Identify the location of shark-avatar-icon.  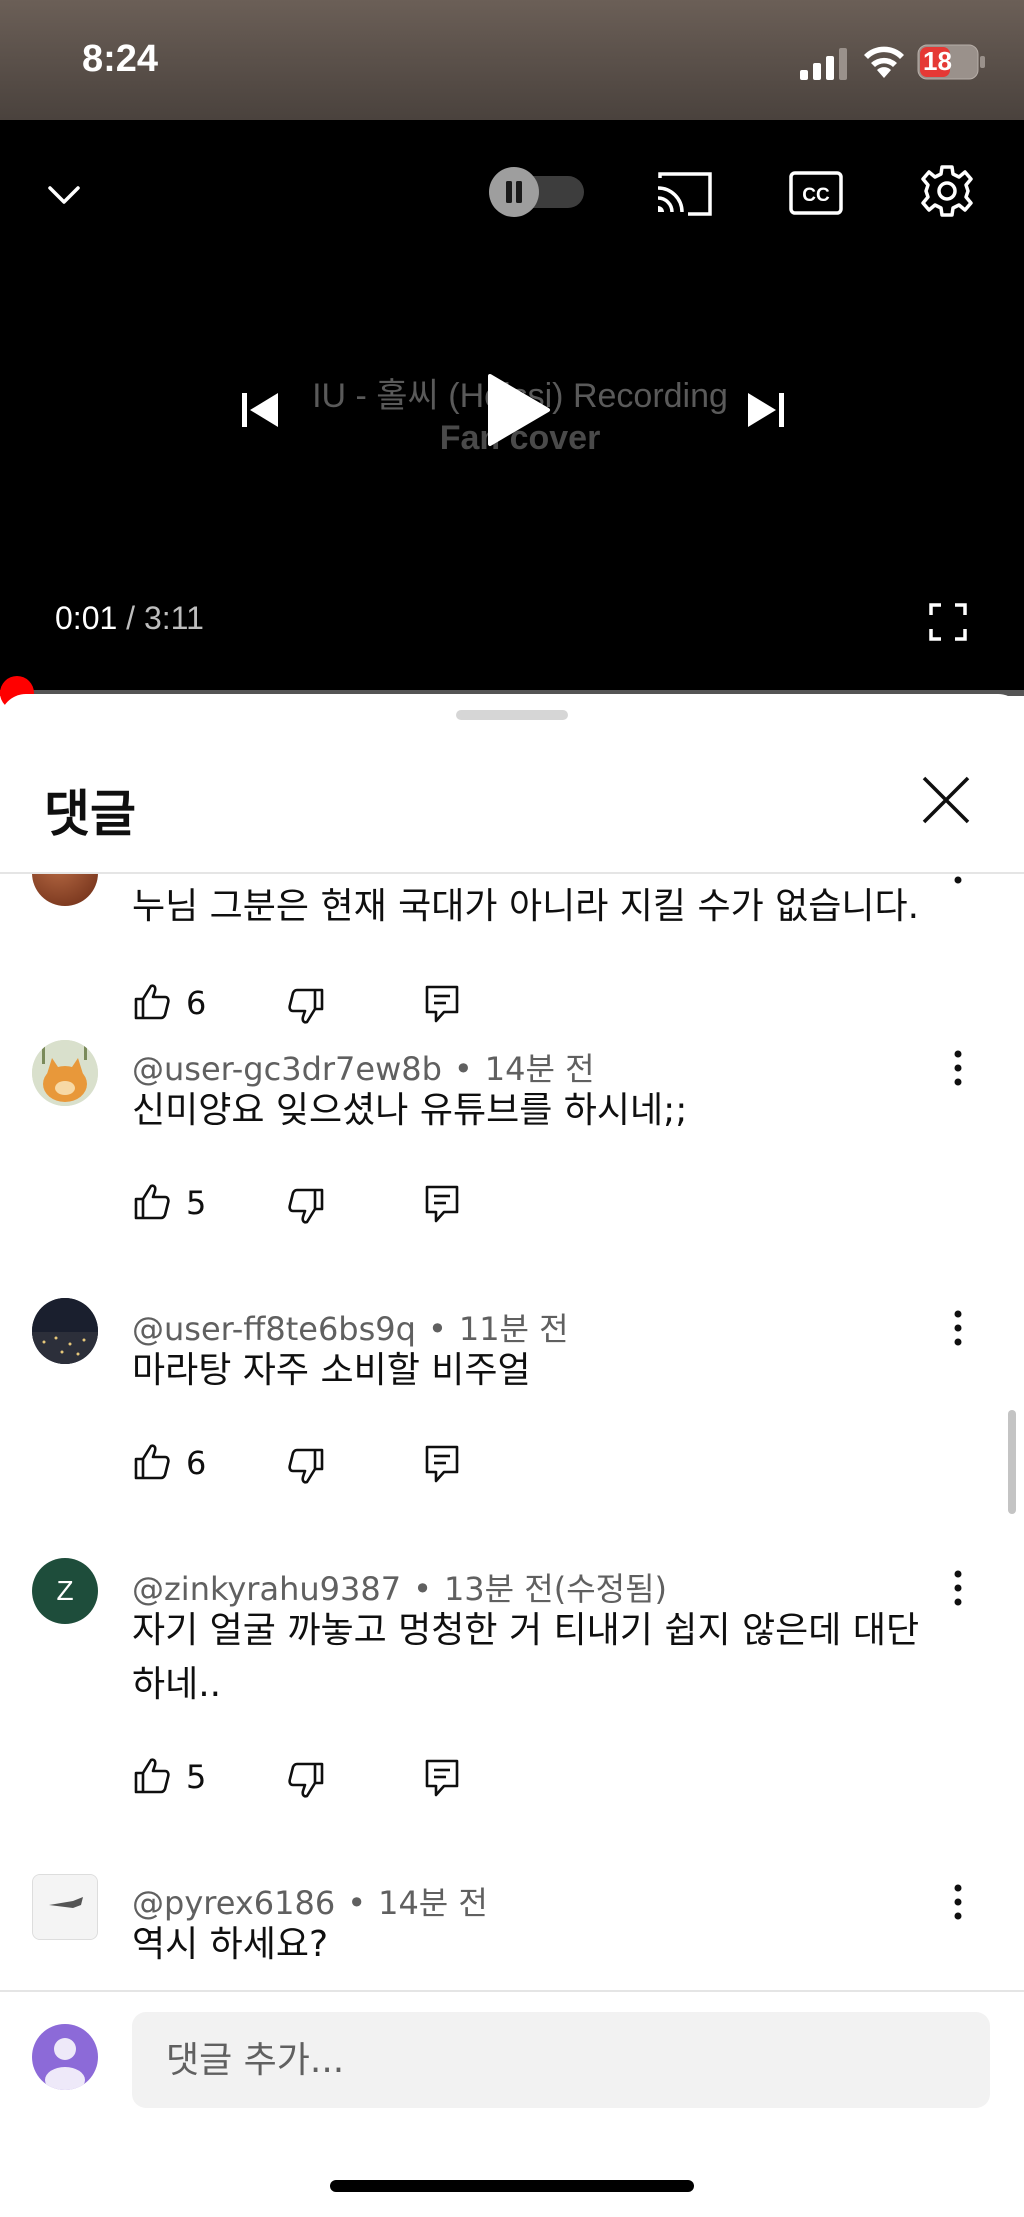
(65, 1907).